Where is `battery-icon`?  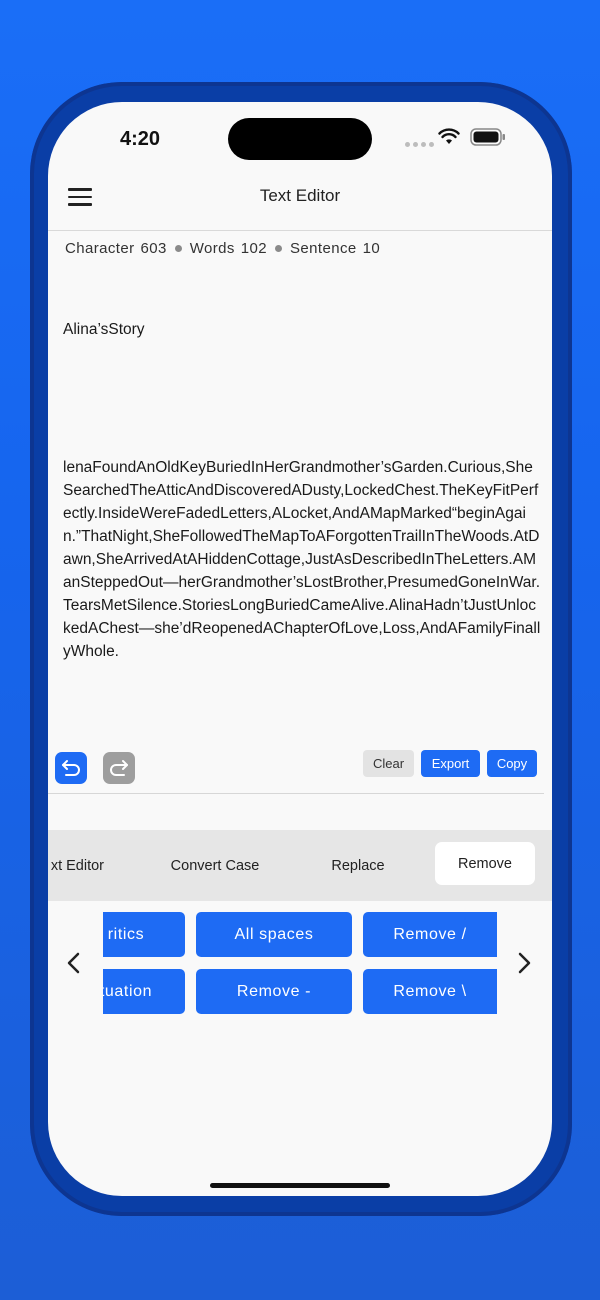 battery-icon is located at coordinates (487, 137).